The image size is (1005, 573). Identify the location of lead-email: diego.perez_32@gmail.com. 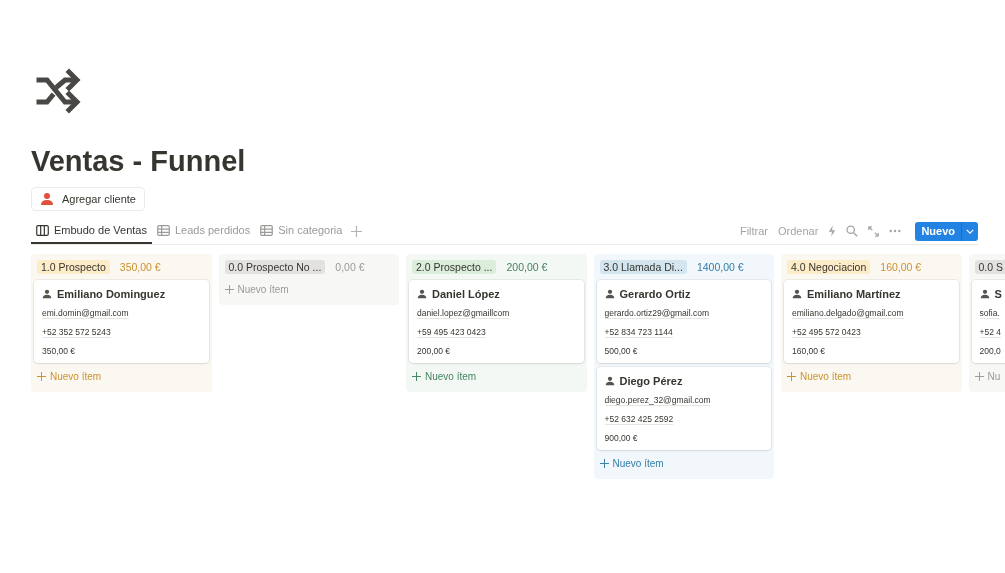
(657, 400).